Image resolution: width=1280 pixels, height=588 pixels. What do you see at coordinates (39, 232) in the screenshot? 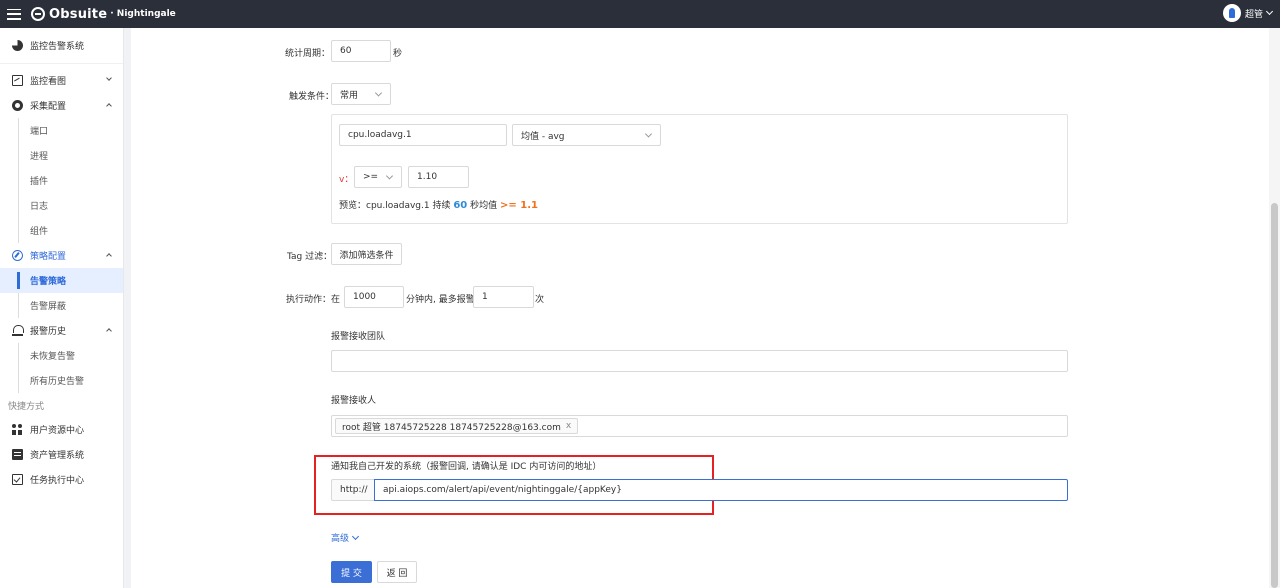
I see `sidebar-item-label: 组件` at bounding box center [39, 232].